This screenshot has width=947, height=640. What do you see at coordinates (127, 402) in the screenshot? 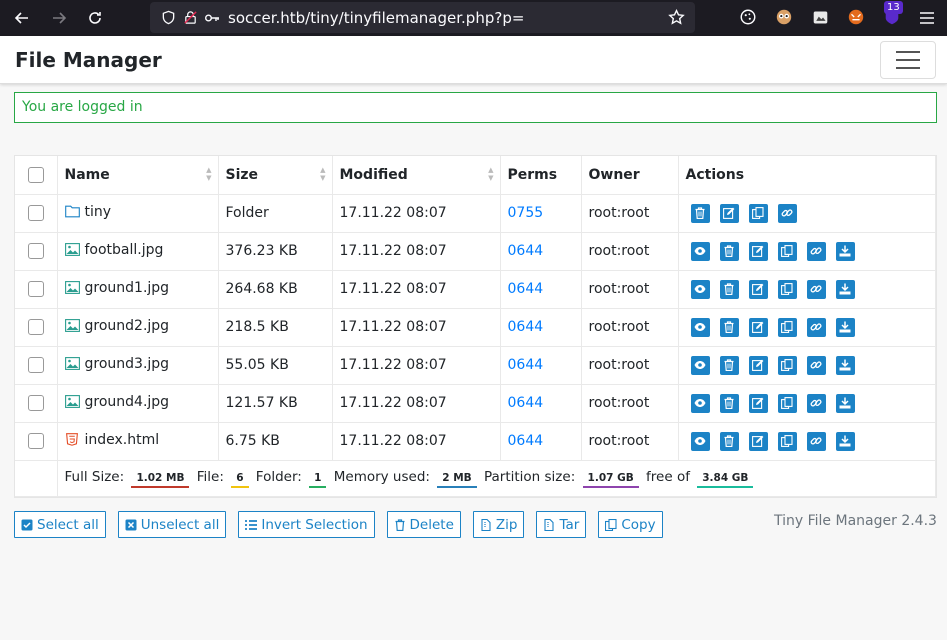
I see `file-name-link: ground4.jpg` at bounding box center [127, 402].